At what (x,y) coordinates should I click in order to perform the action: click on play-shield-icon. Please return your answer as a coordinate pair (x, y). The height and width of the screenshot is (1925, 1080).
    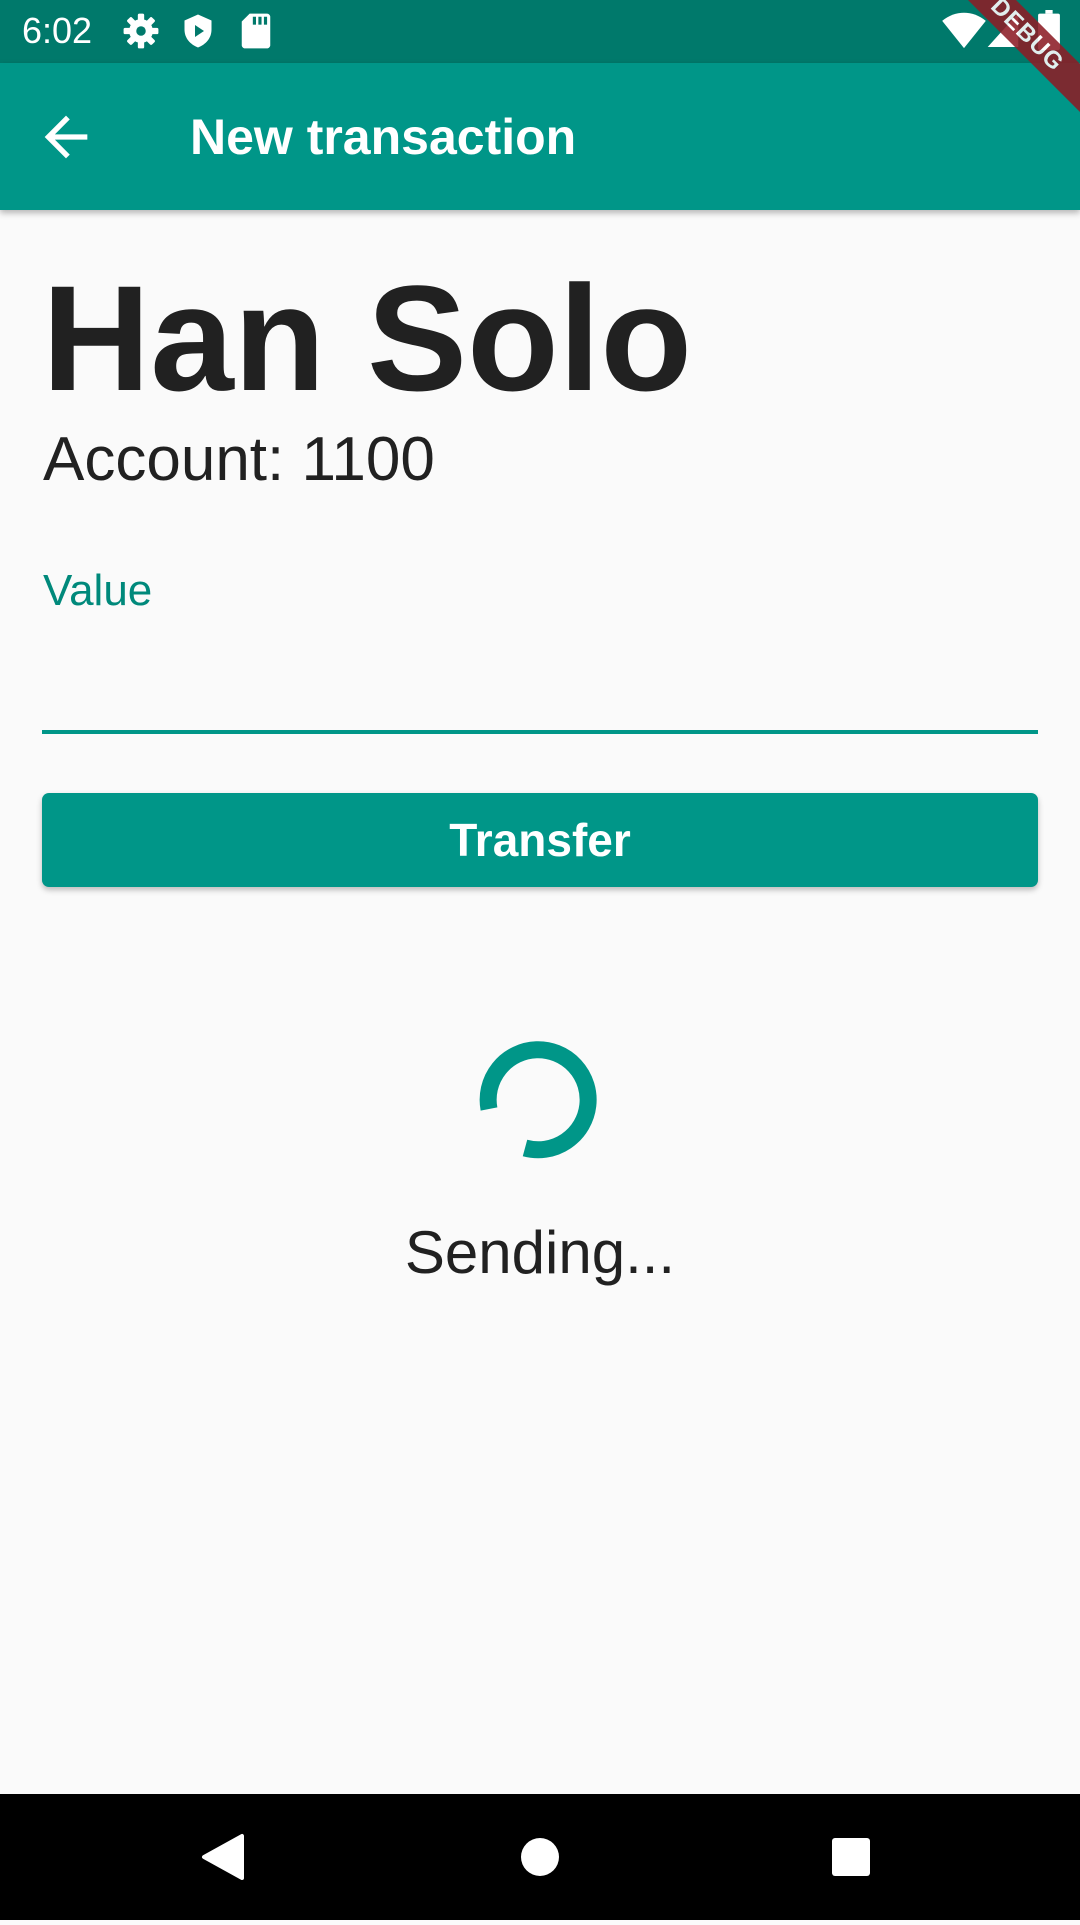
    Looking at the image, I should click on (198, 33).